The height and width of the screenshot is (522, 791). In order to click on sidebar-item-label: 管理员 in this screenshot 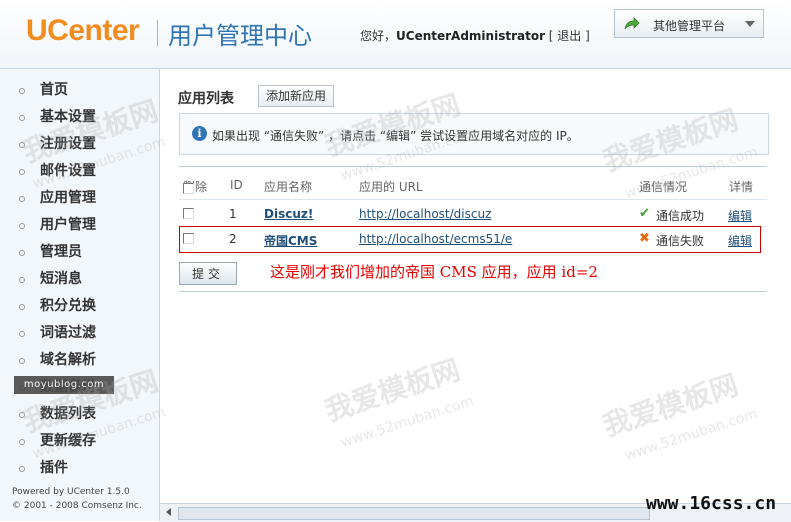, I will do `click(61, 252)`.